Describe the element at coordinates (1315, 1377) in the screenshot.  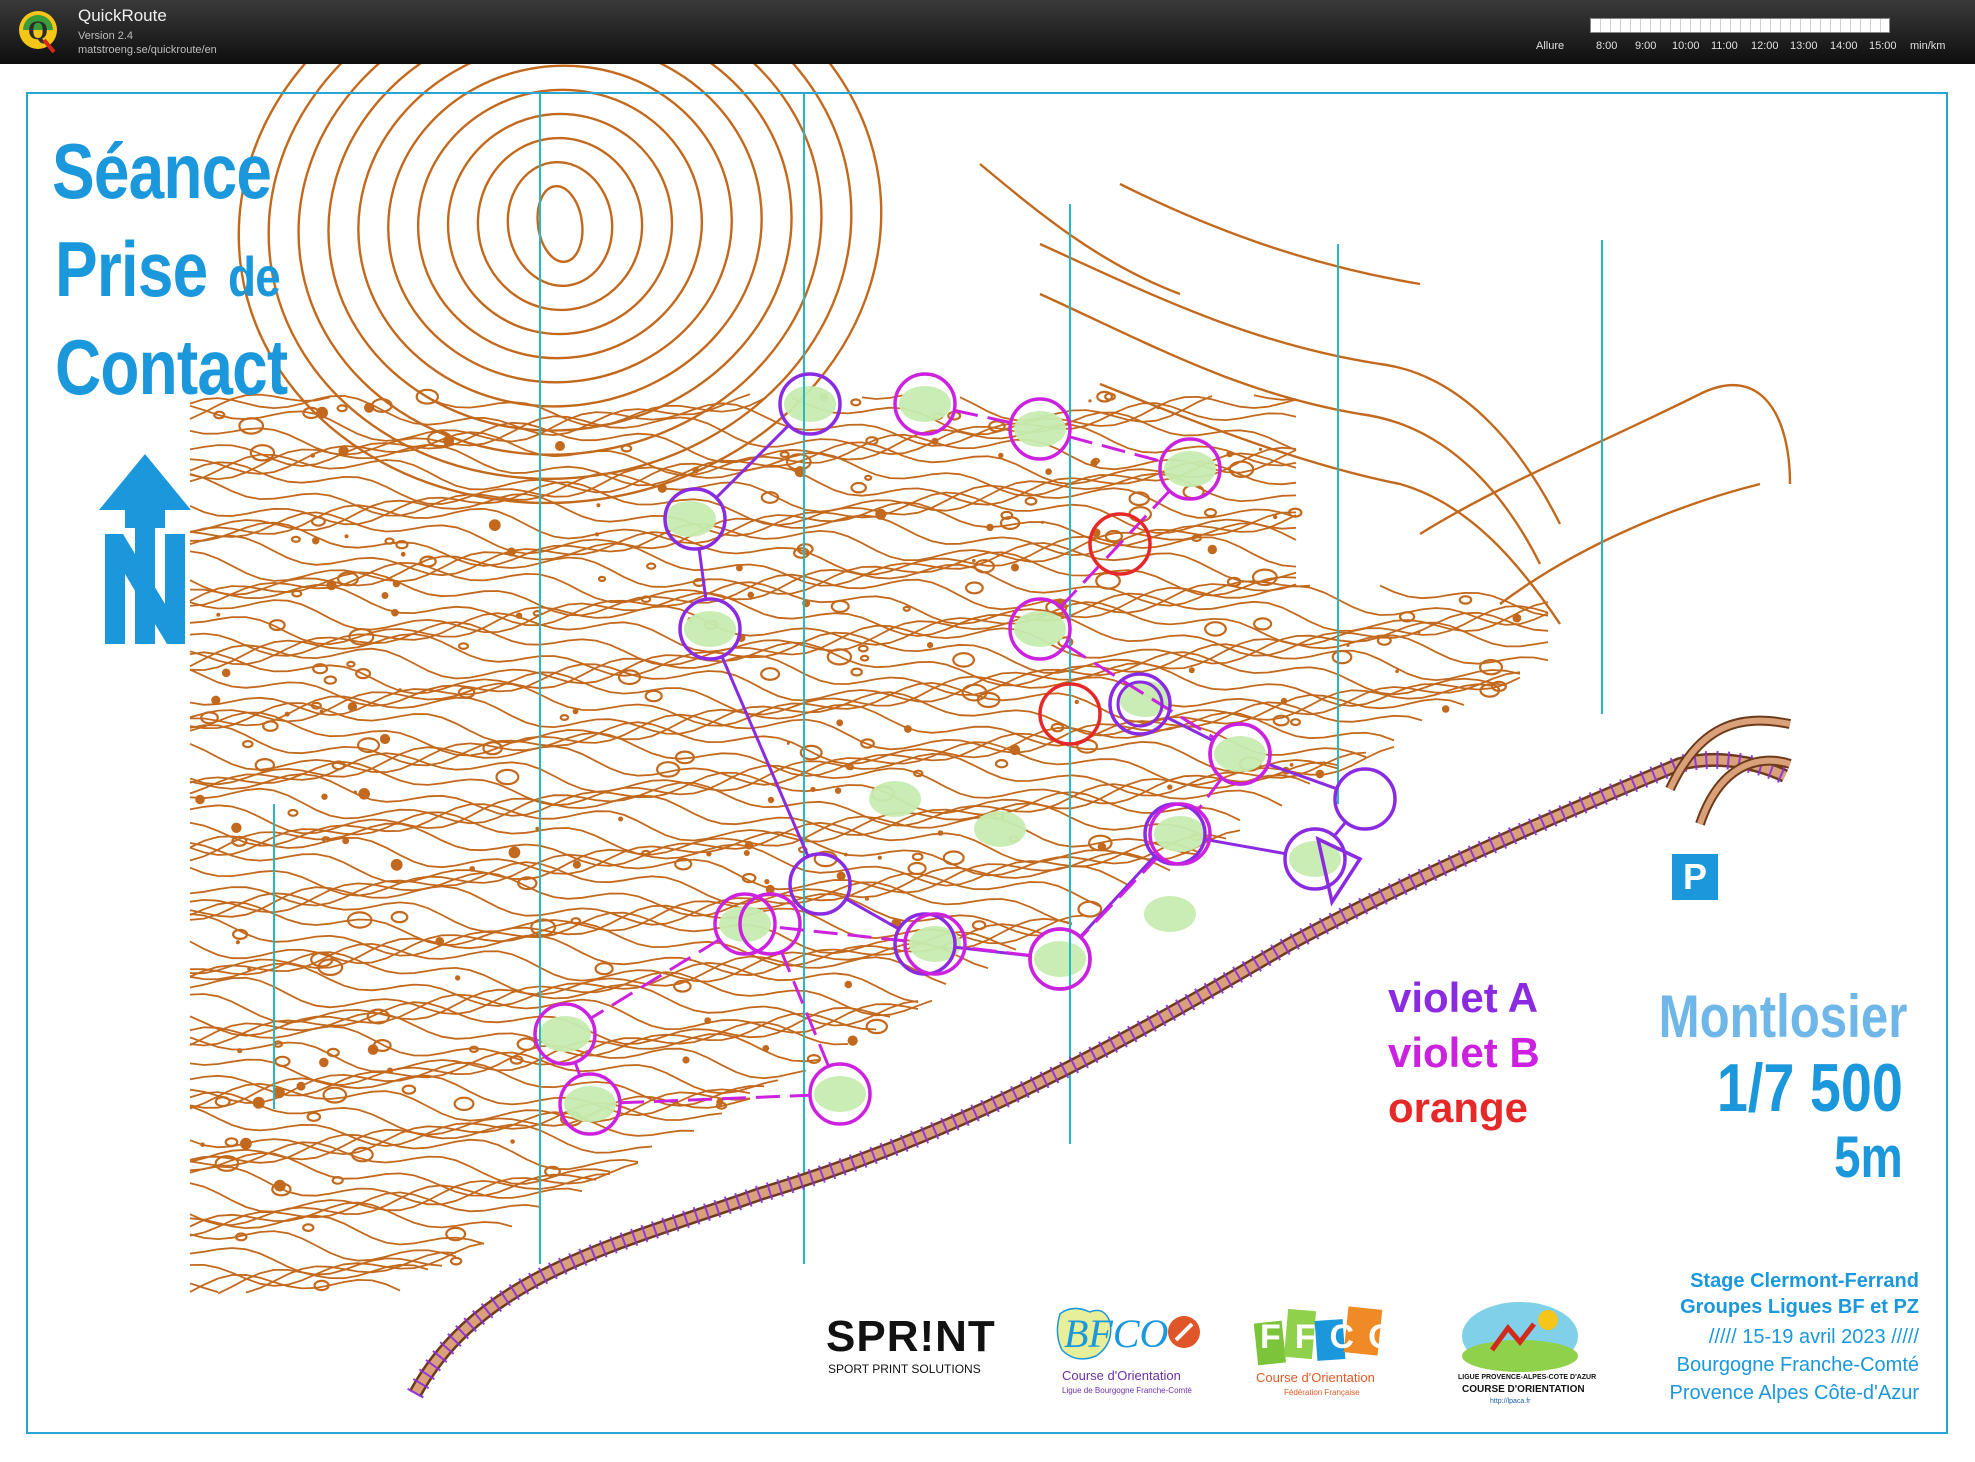
I see `ffco-line1: Course d'Orientation` at that location.